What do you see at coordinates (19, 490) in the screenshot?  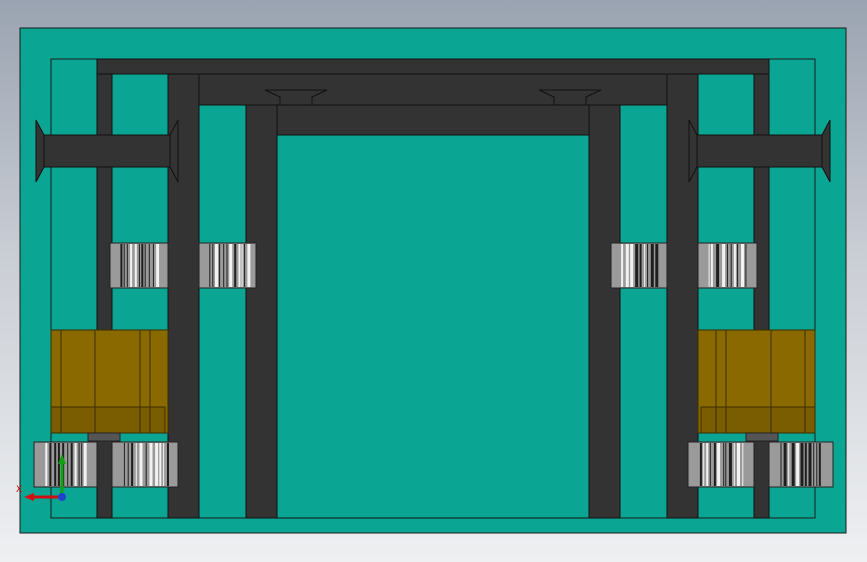 I see `triad-x-label: X` at bounding box center [19, 490].